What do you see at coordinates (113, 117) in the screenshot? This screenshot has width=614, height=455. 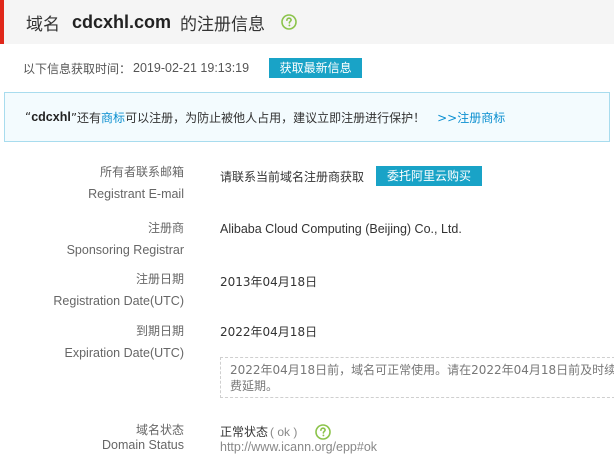 I see `trademark-link: 商标` at bounding box center [113, 117].